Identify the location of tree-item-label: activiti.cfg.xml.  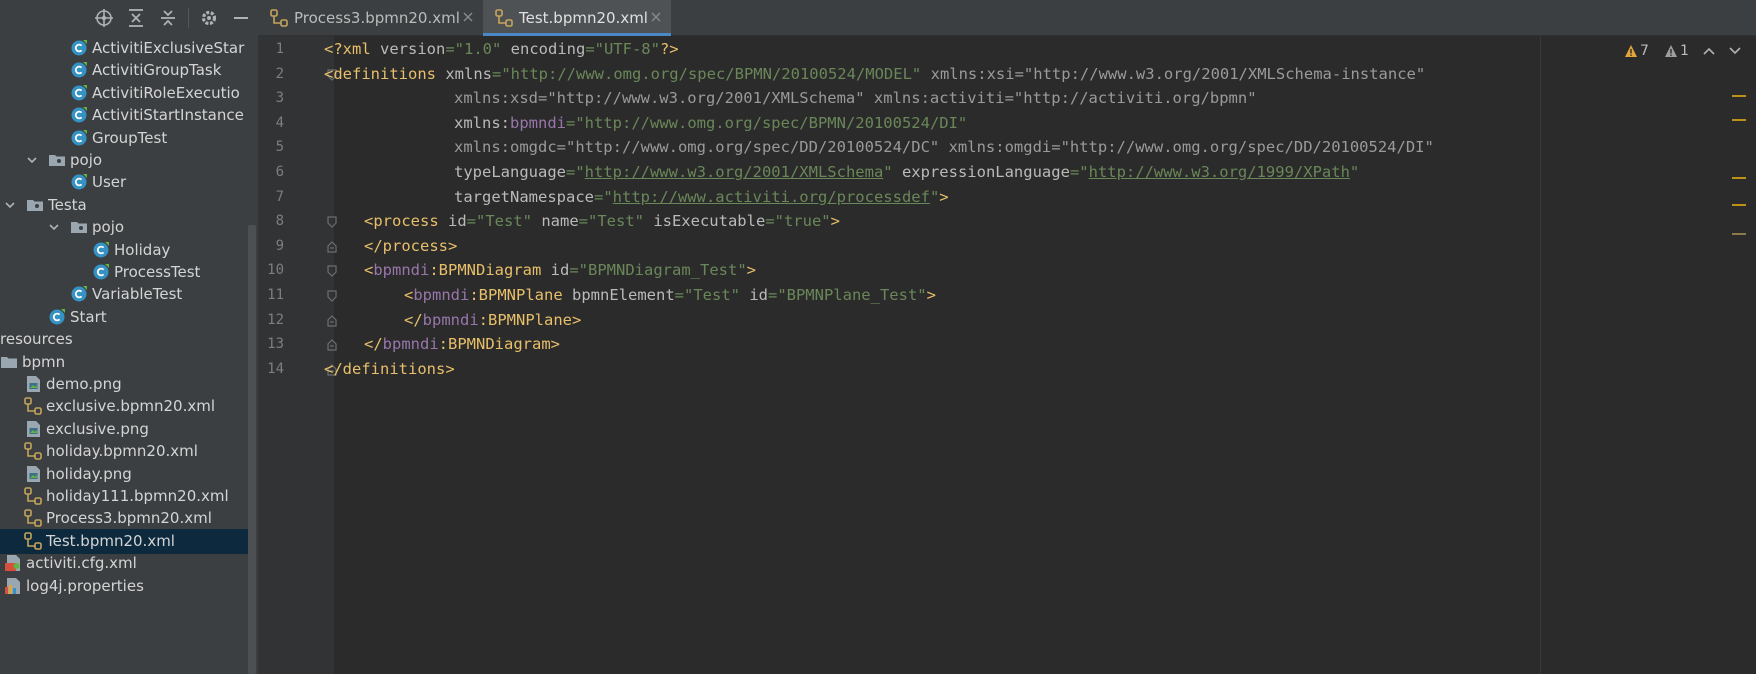
(81, 563).